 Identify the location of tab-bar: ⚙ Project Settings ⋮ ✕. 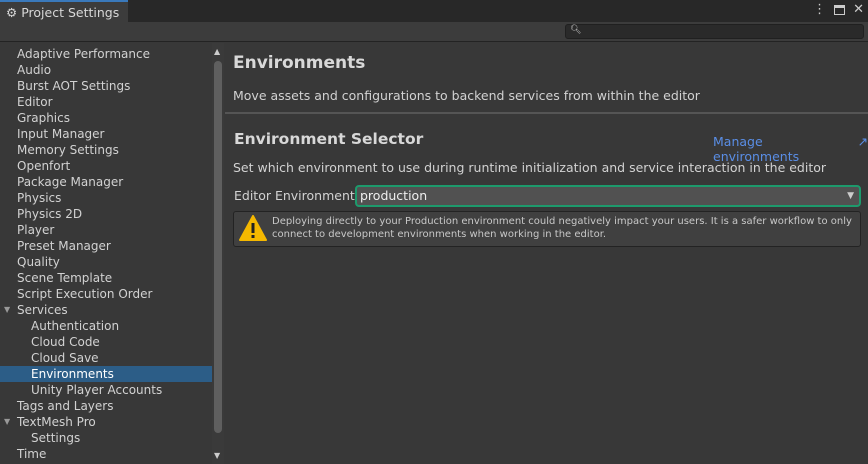
(434, 11).